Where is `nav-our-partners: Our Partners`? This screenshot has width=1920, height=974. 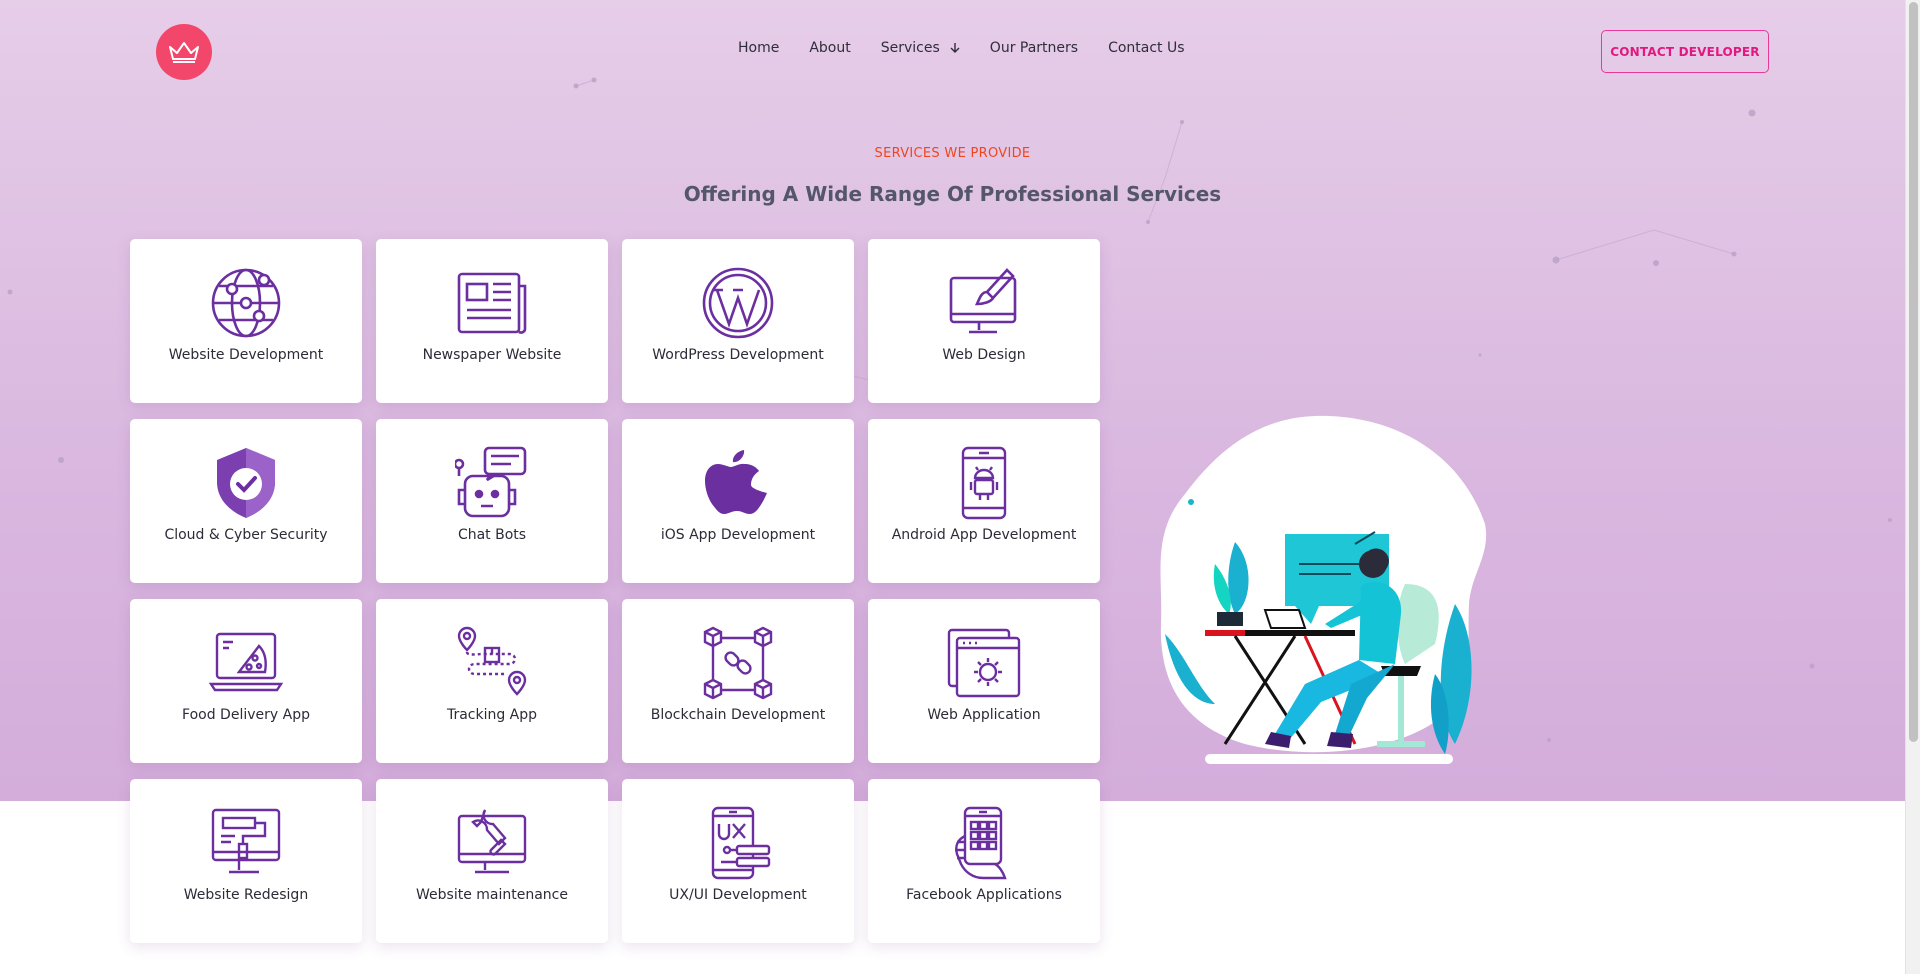
nav-our-partners: Our Partners is located at coordinates (1034, 48).